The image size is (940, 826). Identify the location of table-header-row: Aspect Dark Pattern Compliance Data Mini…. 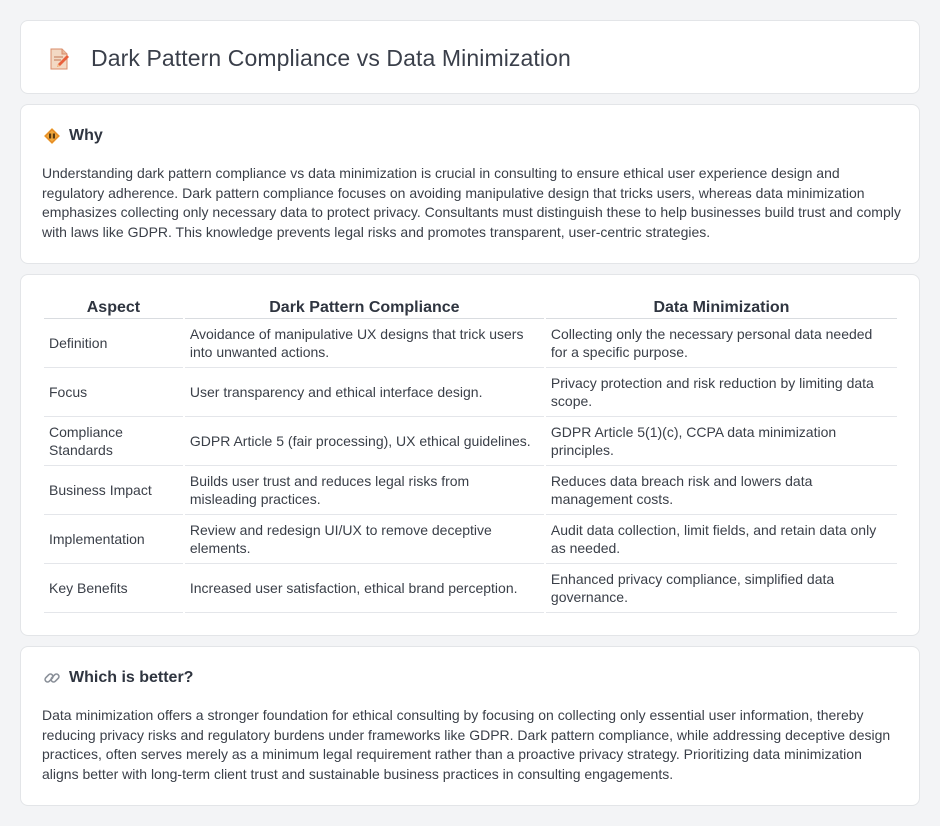
(470, 307).